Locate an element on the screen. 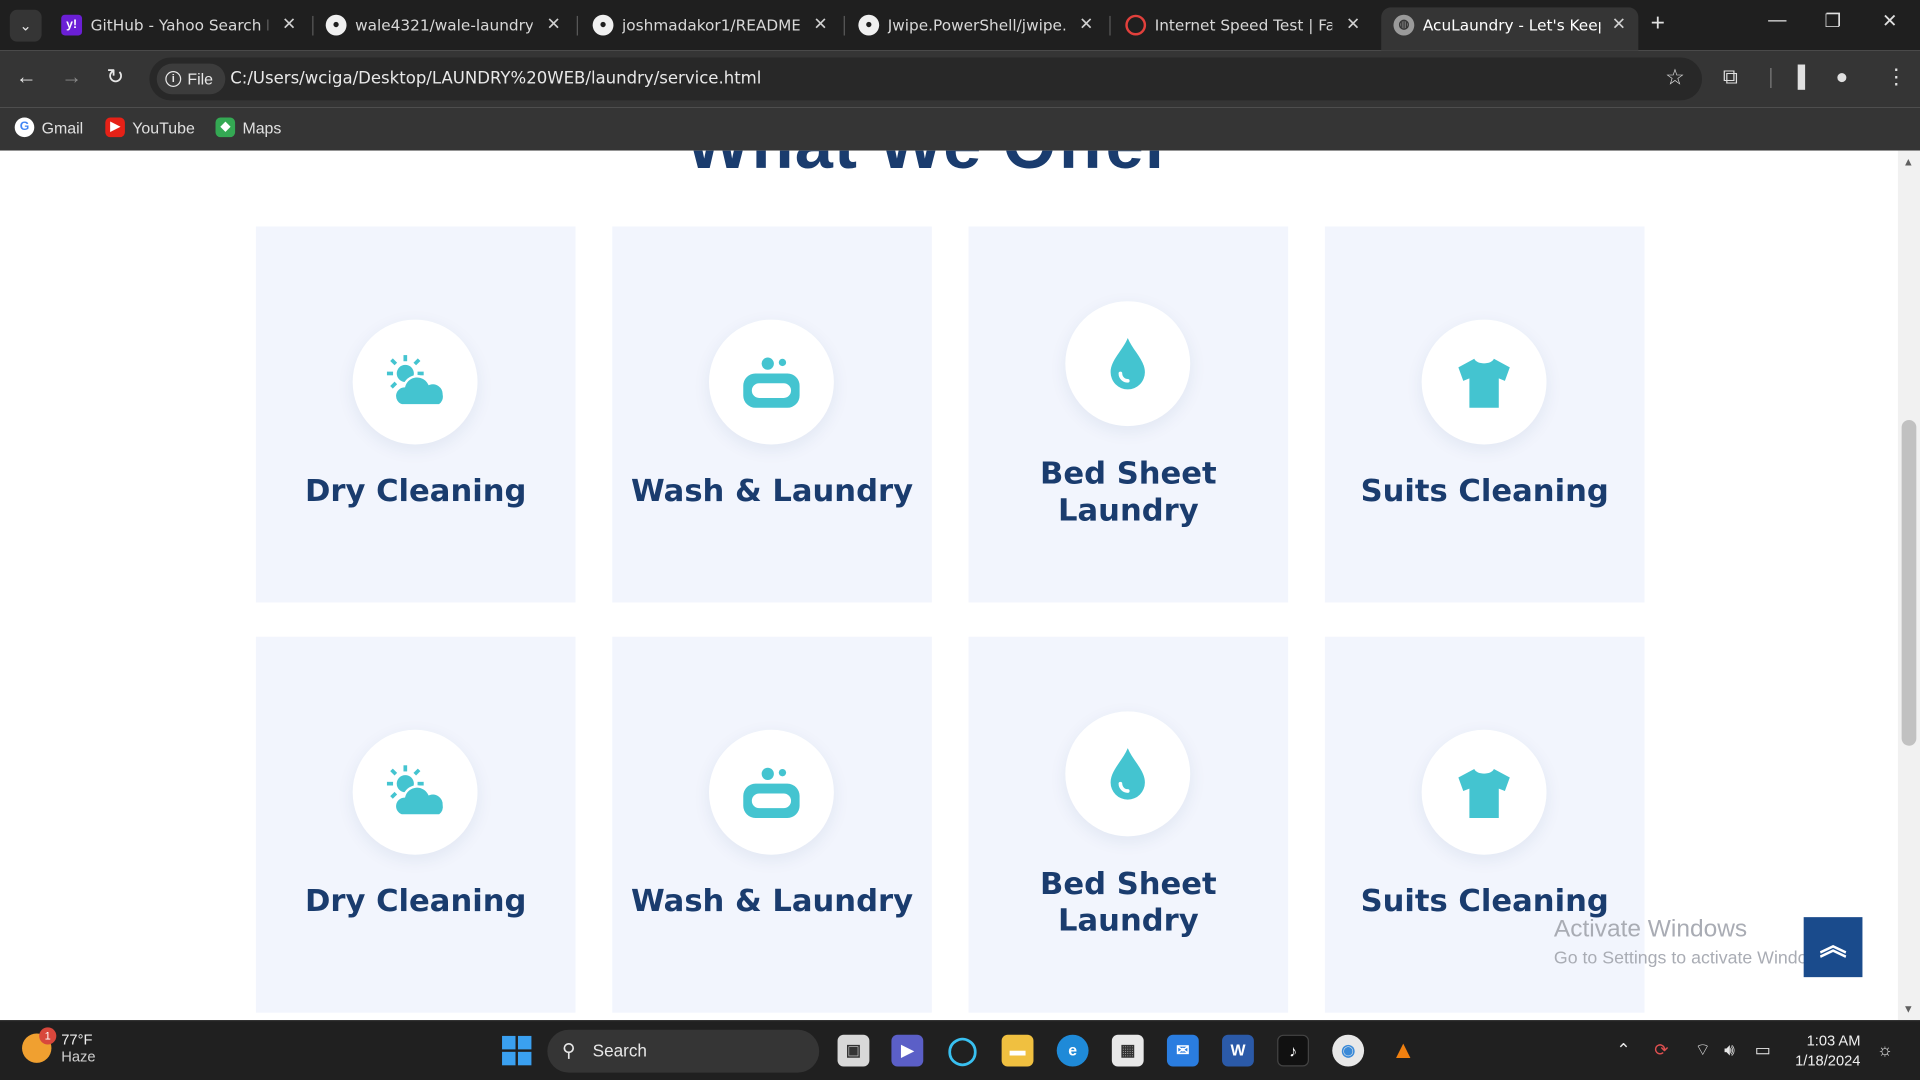  teams-chat-icon: ▶ is located at coordinates (907, 1050).